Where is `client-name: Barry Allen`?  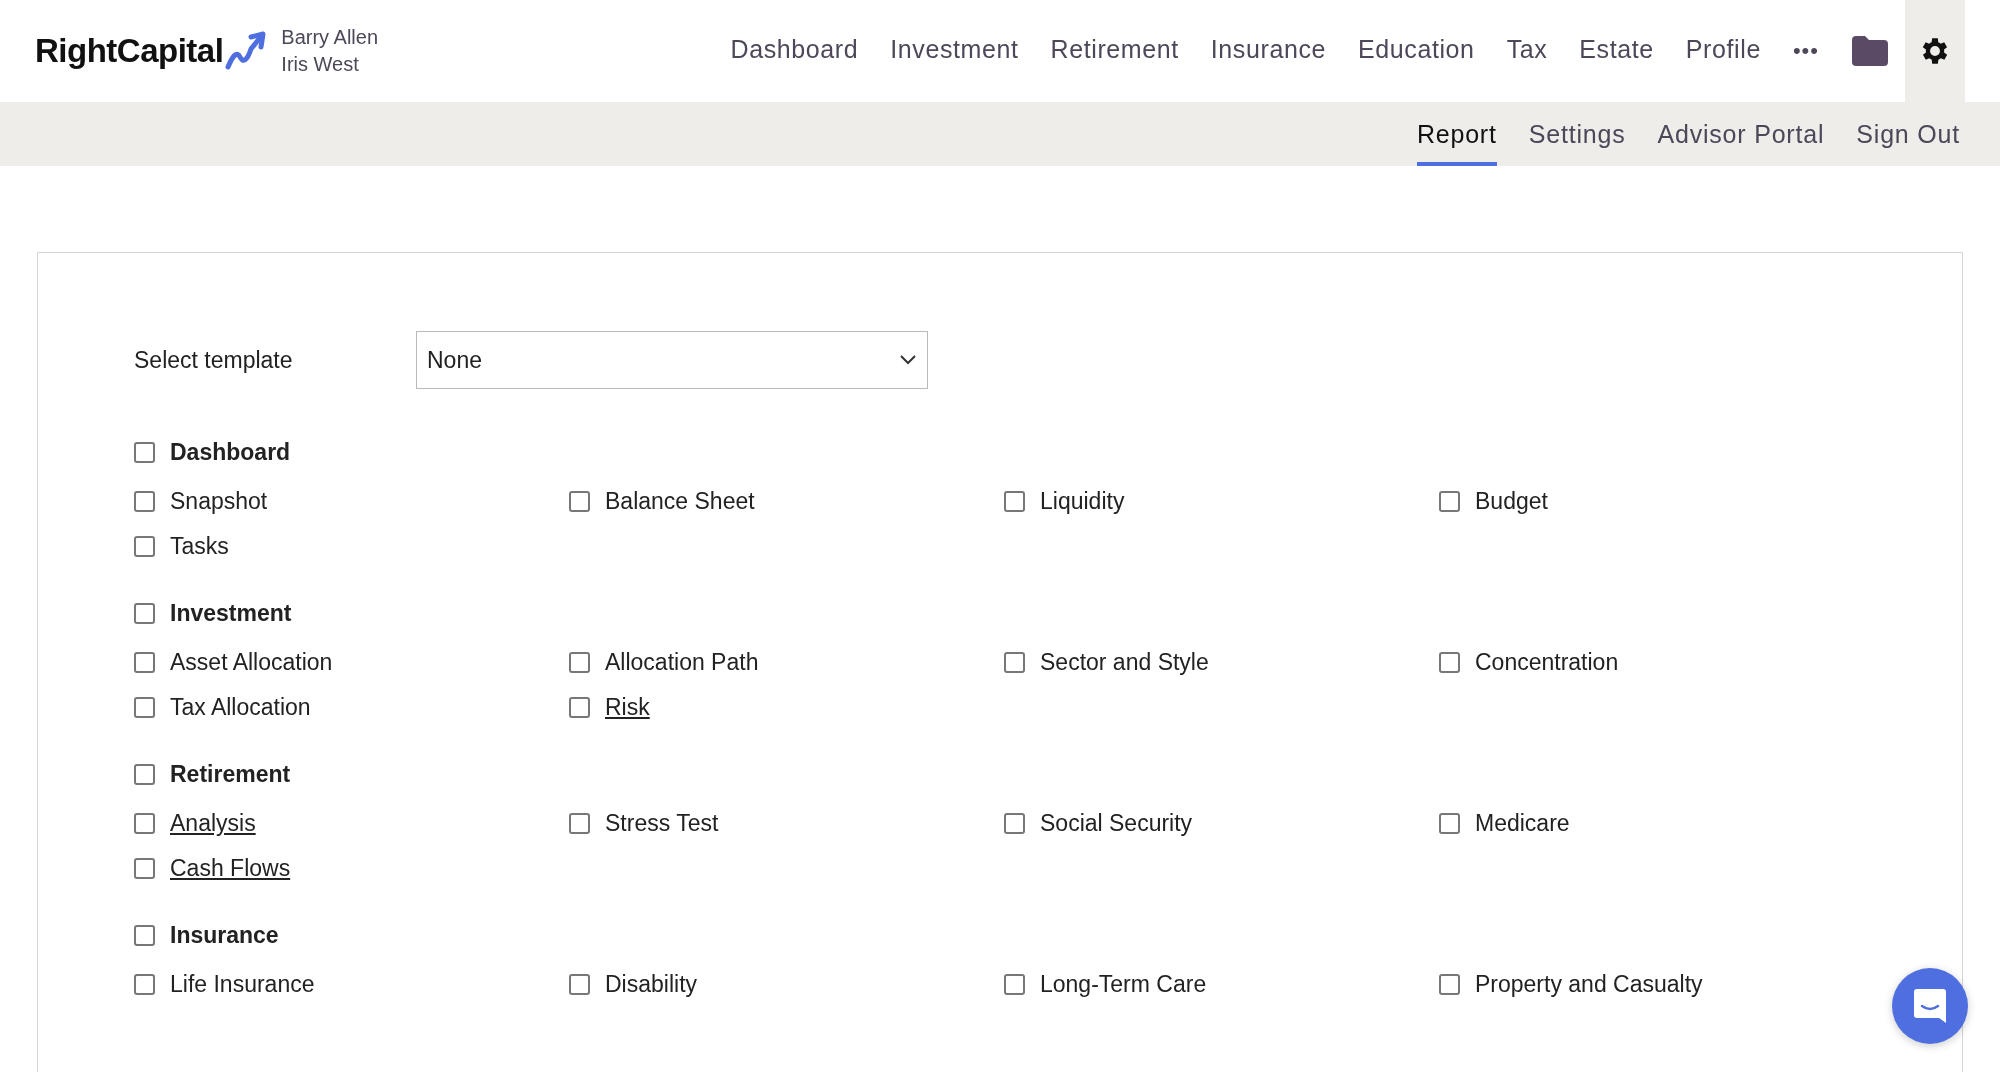 client-name: Barry Allen is located at coordinates (330, 37).